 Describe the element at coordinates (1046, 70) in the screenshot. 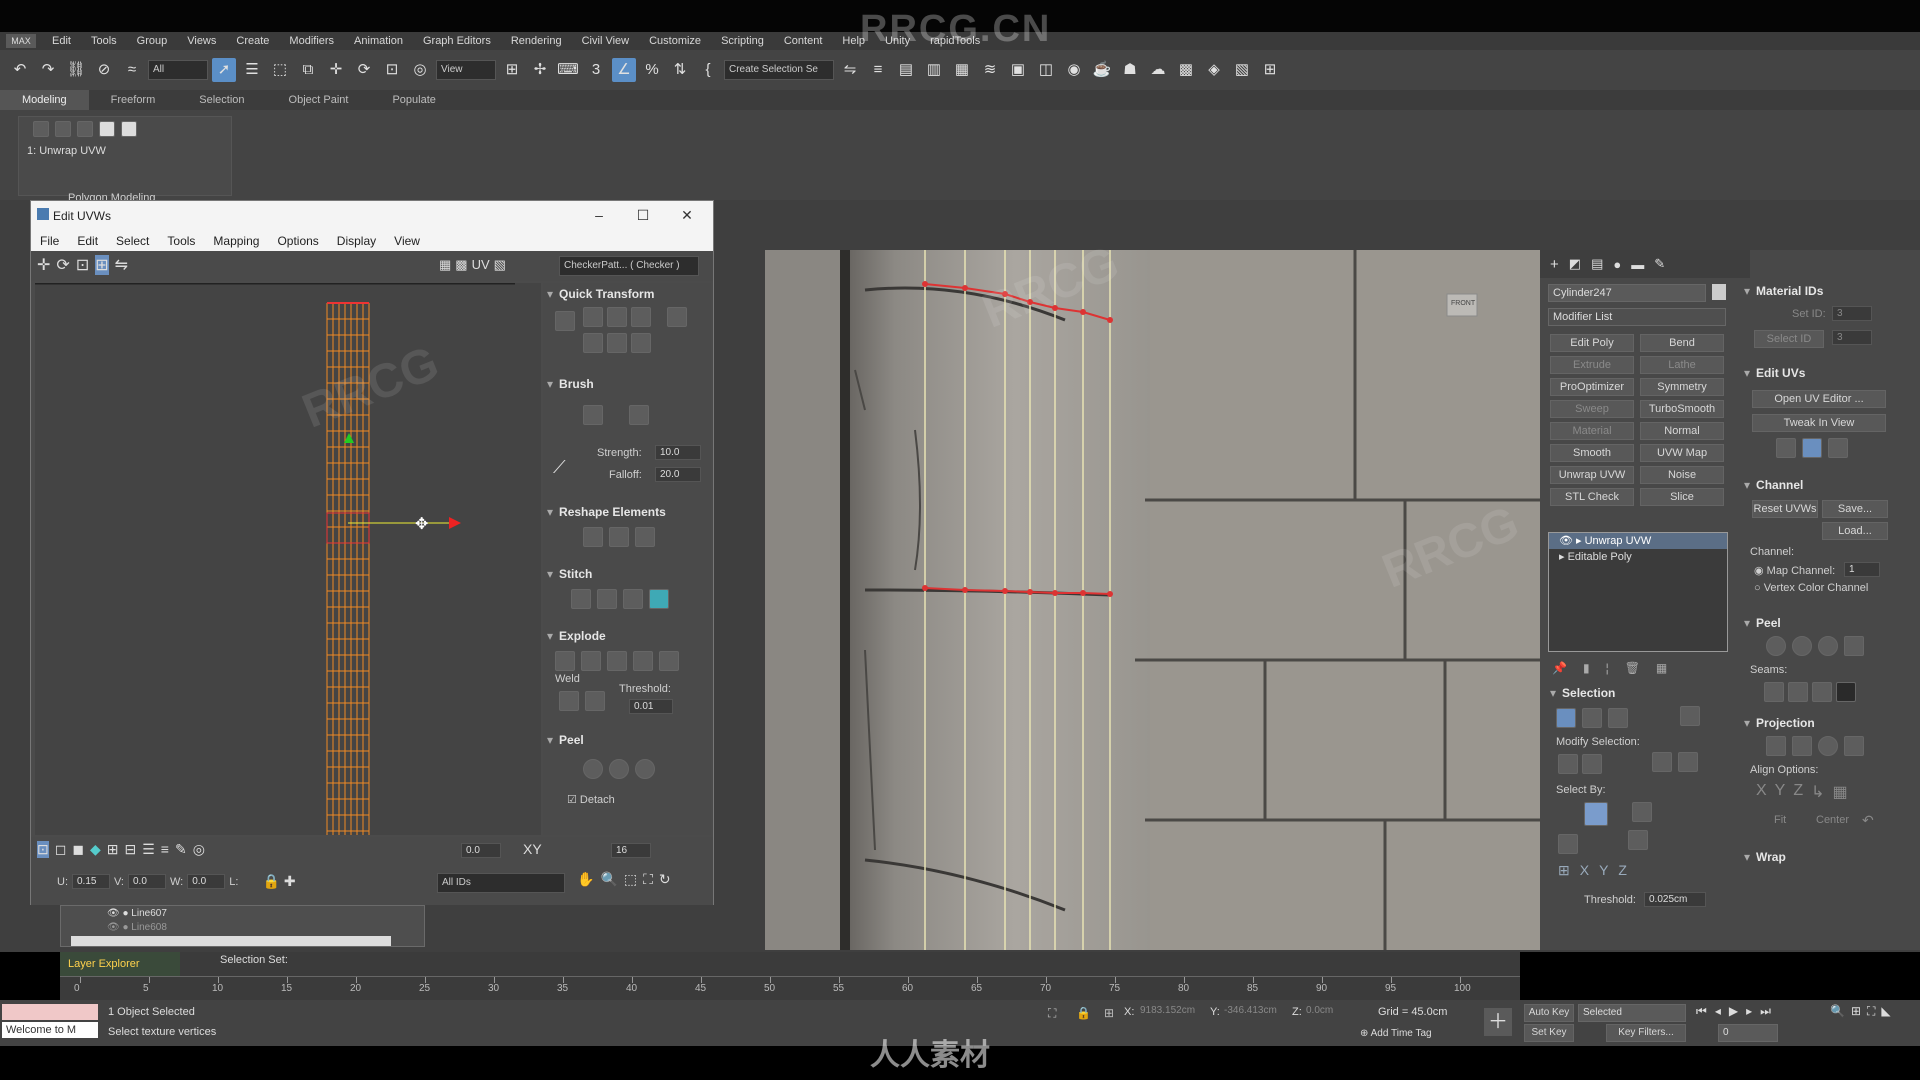

I see `render-setup-icon: ◫` at that location.